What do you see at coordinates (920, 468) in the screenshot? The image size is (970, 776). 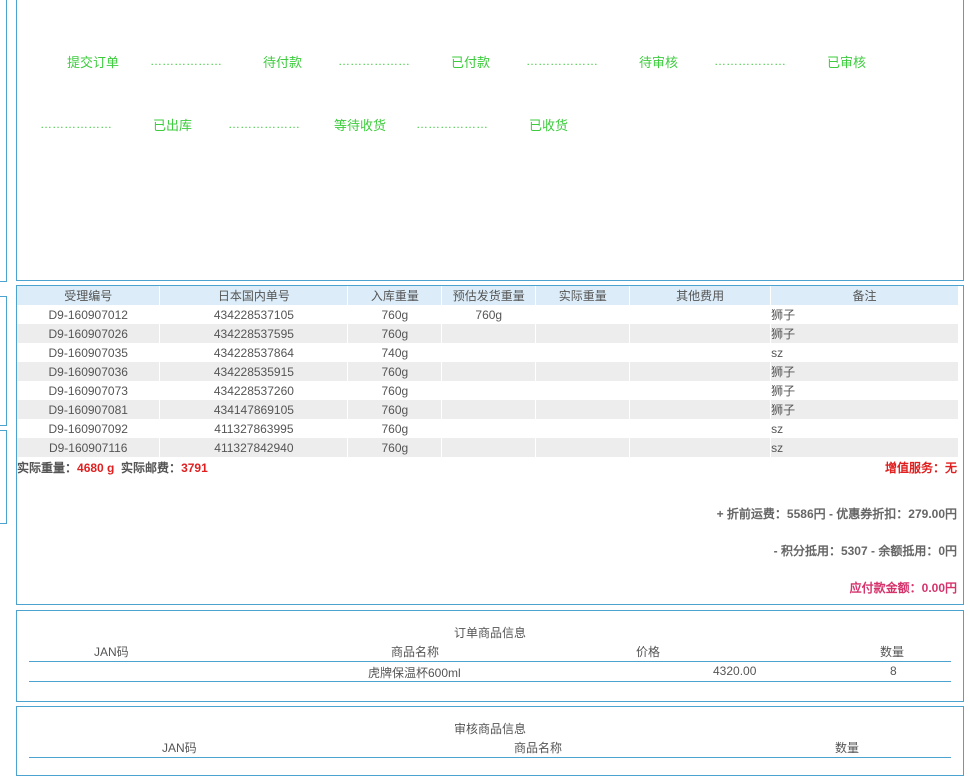 I see `value-added-service: 增值服务：无` at bounding box center [920, 468].